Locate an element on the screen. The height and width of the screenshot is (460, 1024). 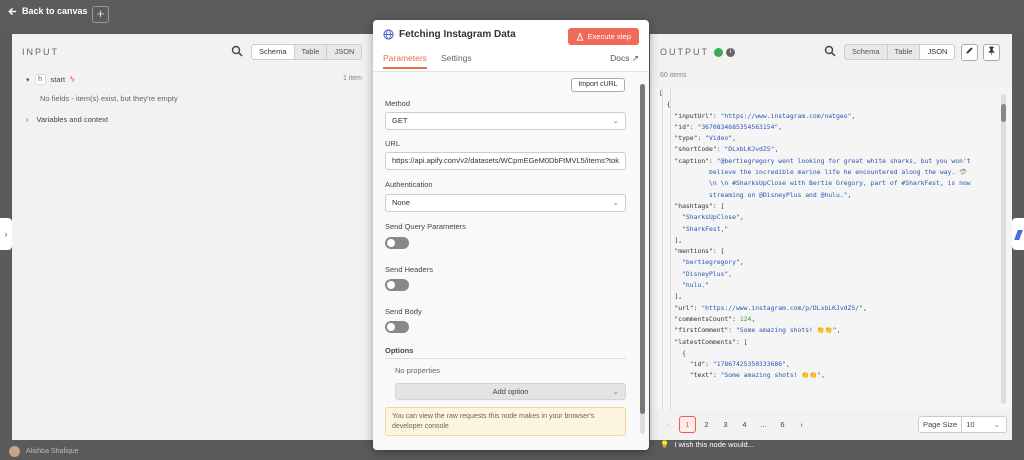
divider is located at coordinates (505, 358).